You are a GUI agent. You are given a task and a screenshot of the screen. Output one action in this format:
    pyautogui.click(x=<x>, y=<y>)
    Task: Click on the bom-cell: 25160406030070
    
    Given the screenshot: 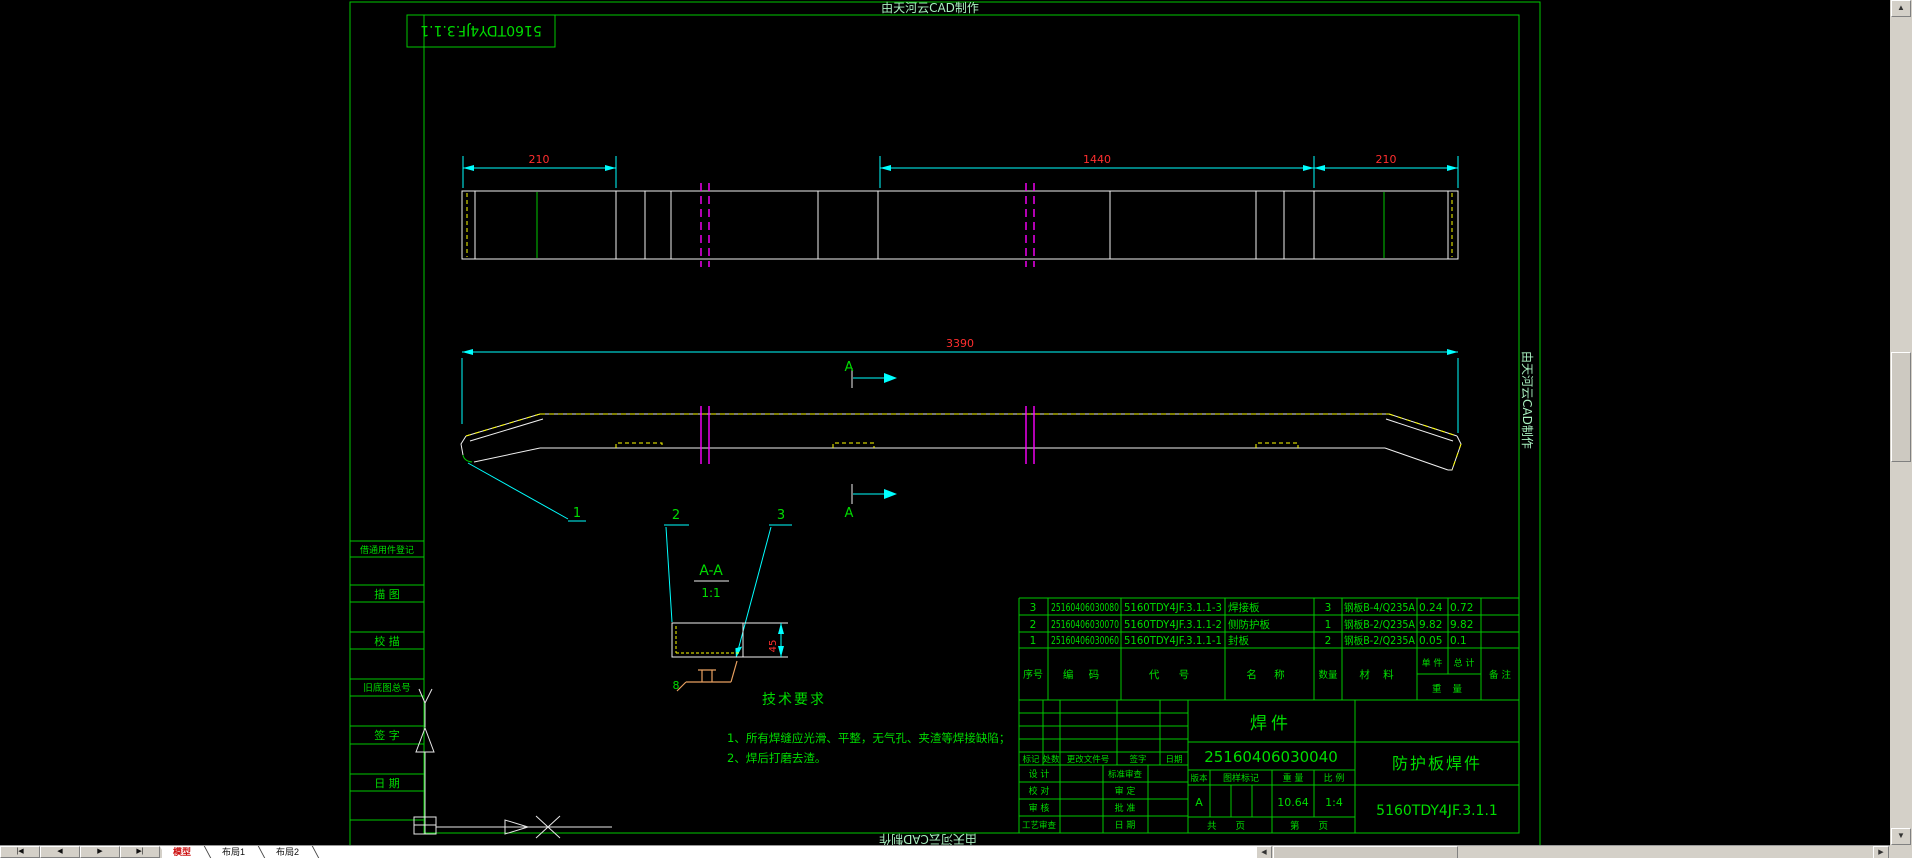 What is the action you would take?
    pyautogui.click(x=1085, y=625)
    